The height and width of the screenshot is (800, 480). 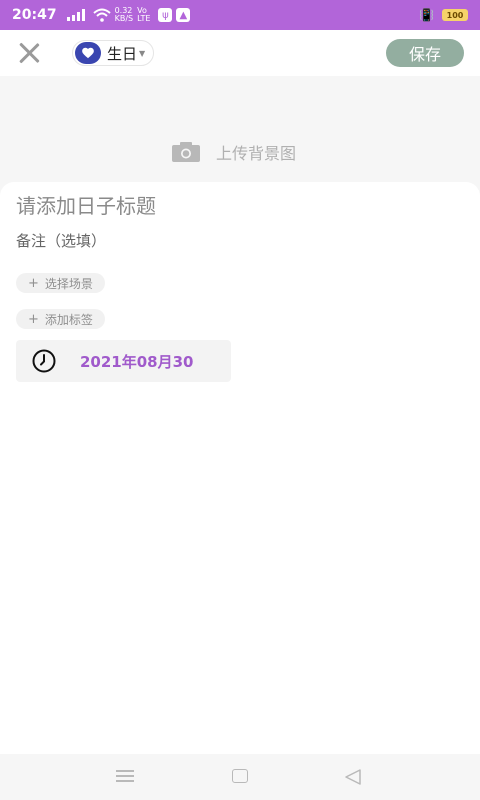 What do you see at coordinates (124, 18) in the screenshot?
I see `speed-unit: KB/S` at bounding box center [124, 18].